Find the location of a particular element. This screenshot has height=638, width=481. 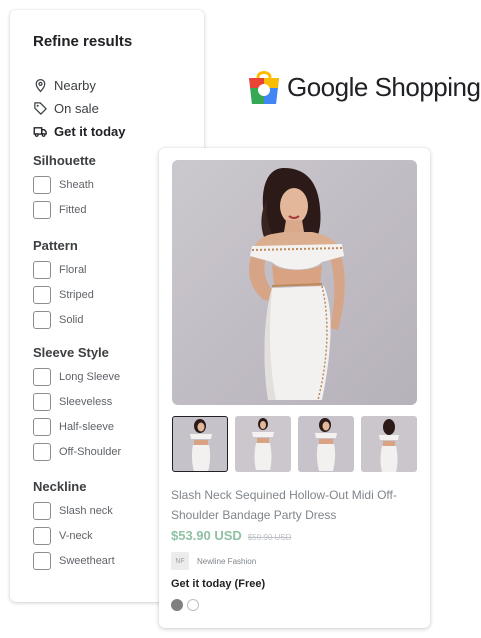

filter-on-sale: On sale is located at coordinates (66, 108).